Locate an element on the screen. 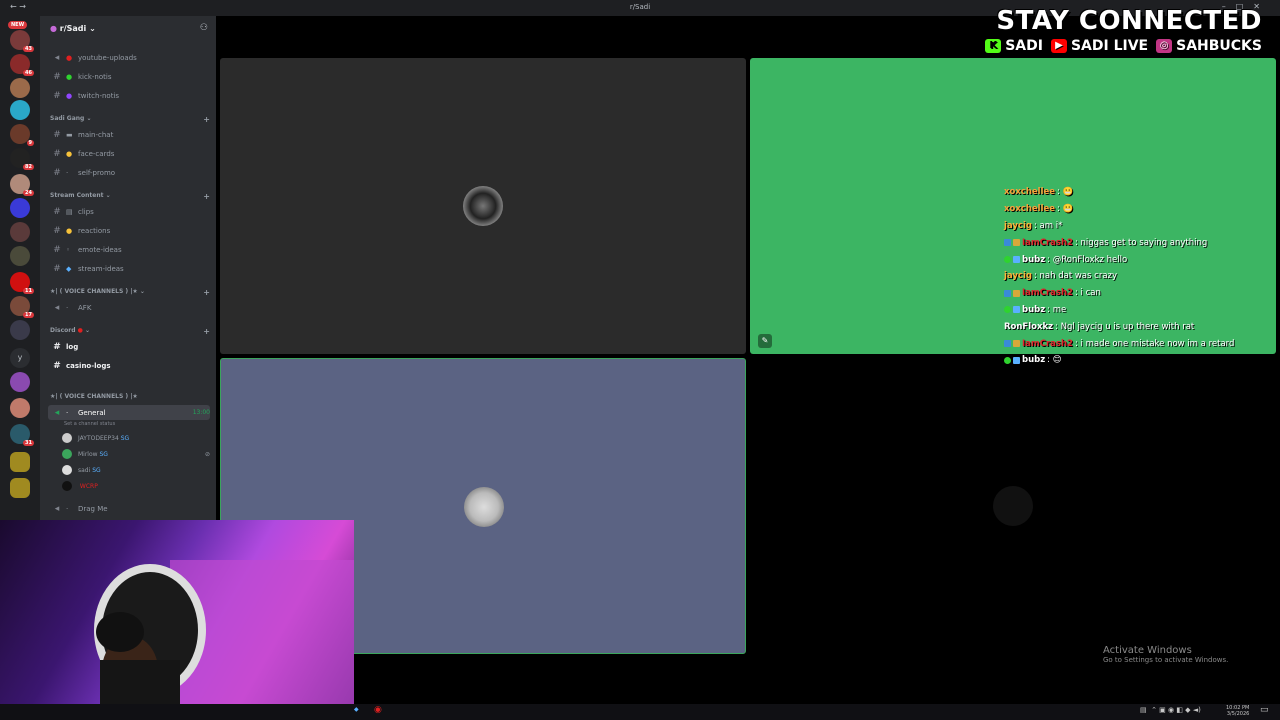 This screenshot has width=1280, height=720. notification-icon: ▭ is located at coordinates (1264, 710).